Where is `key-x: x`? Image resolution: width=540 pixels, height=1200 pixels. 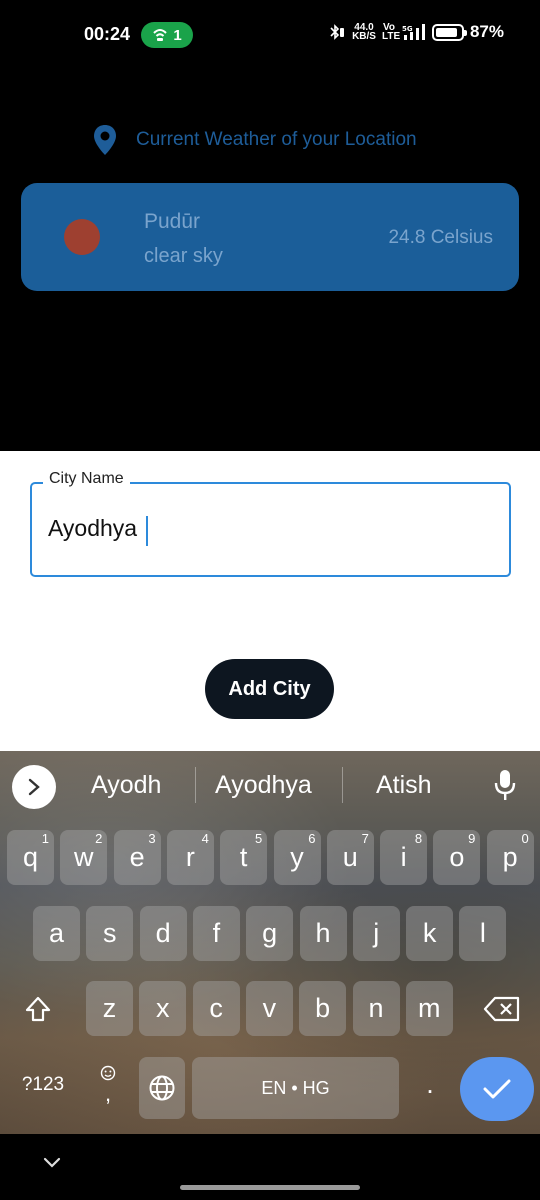
key-x: x is located at coordinates (163, 1008).